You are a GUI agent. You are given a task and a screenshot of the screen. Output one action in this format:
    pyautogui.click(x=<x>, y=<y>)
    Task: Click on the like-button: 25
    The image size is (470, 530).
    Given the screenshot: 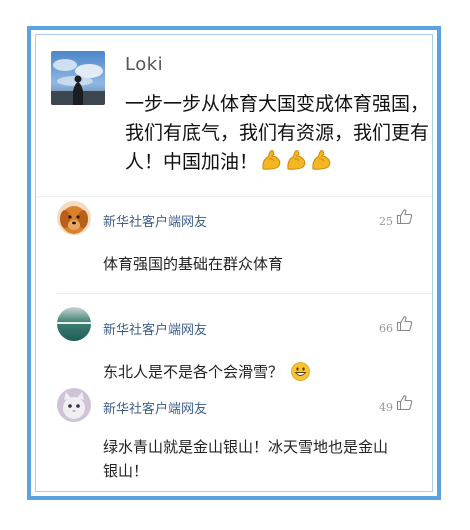 What is the action you would take?
    pyautogui.click(x=396, y=218)
    